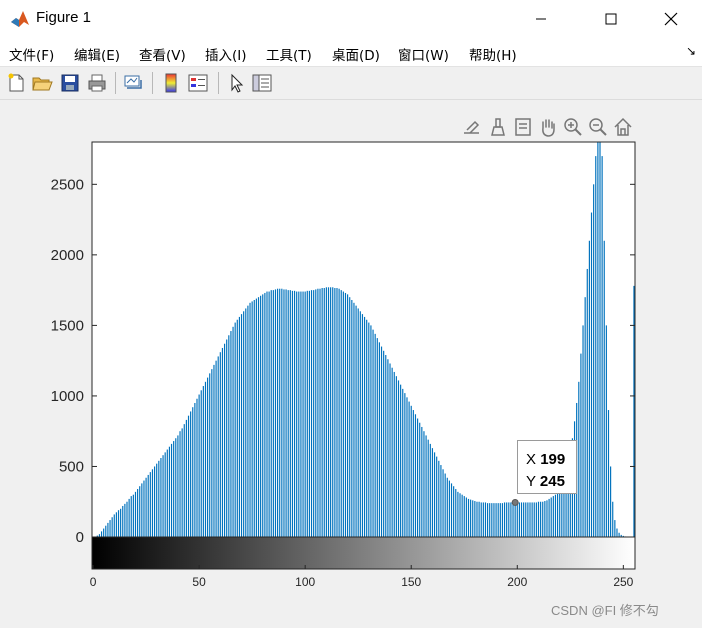 The width and height of the screenshot is (702, 628). Describe the element at coordinates (93, 582) in the screenshot. I see `x-tick-label: 0` at that location.